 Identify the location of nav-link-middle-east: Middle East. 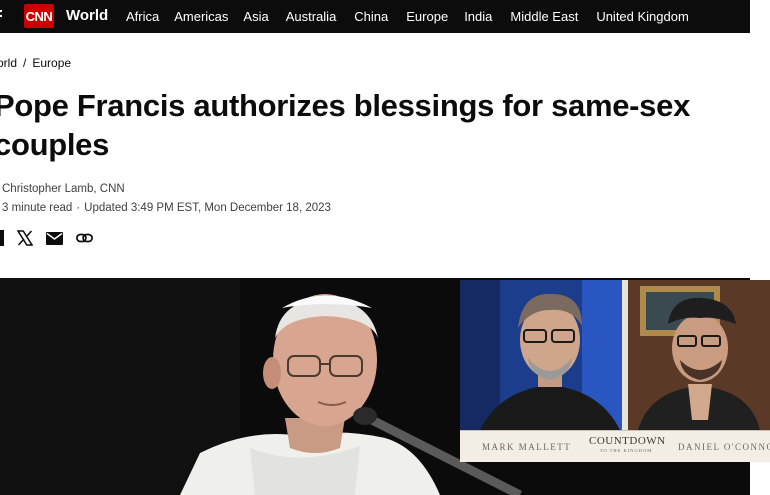
(544, 16).